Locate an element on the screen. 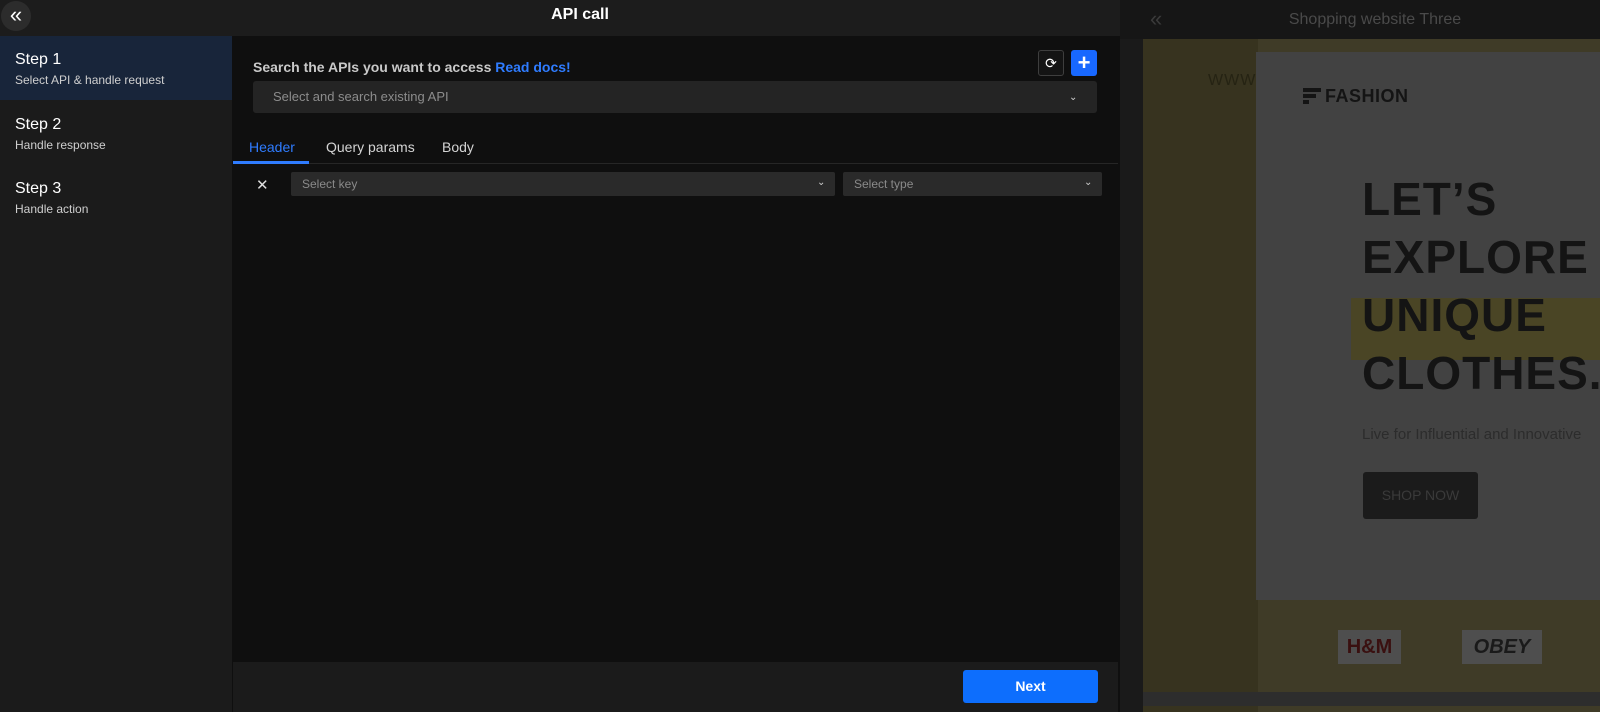 The height and width of the screenshot is (712, 1600). step-subtitle: Select API & handle request is located at coordinates (90, 80).